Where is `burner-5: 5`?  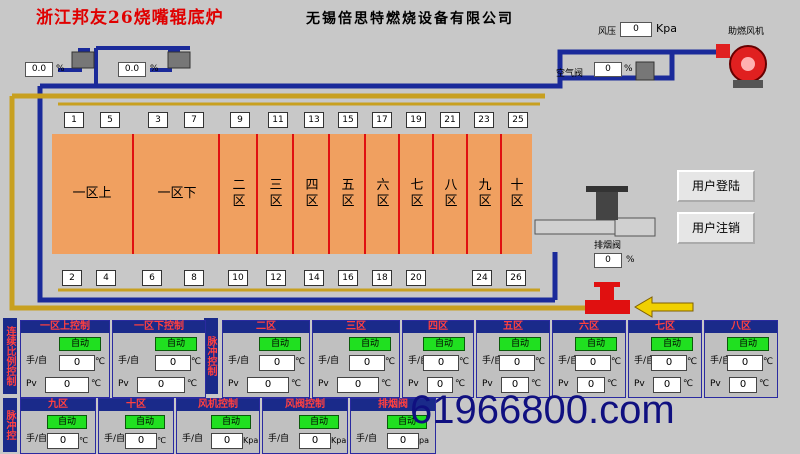 burner-5: 5 is located at coordinates (110, 120).